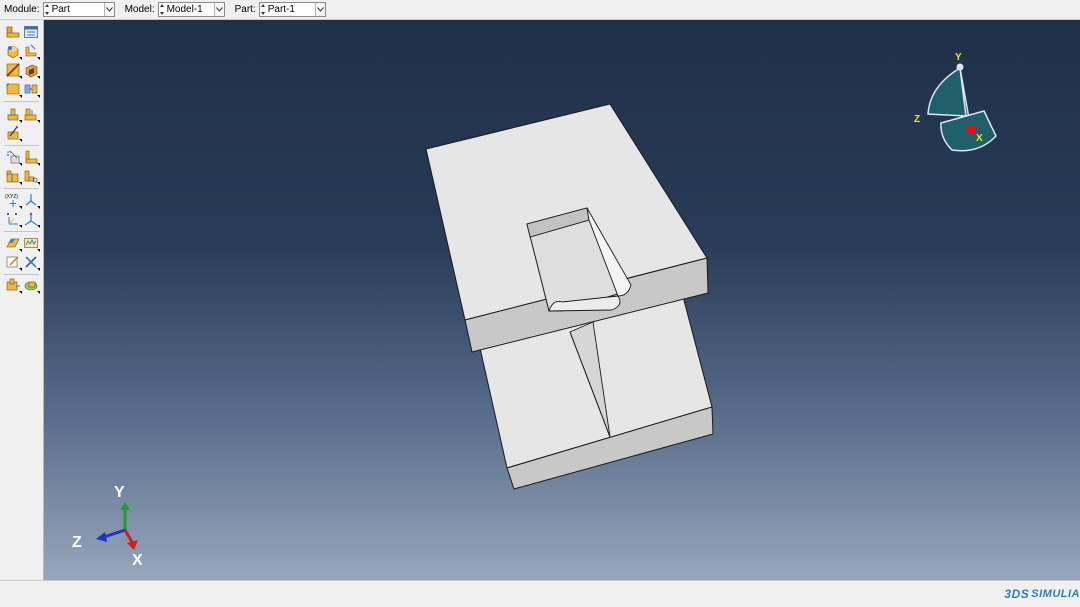  Describe the element at coordinates (13, 51) in the screenshot. I see `create-solid-extrude-icon` at that location.